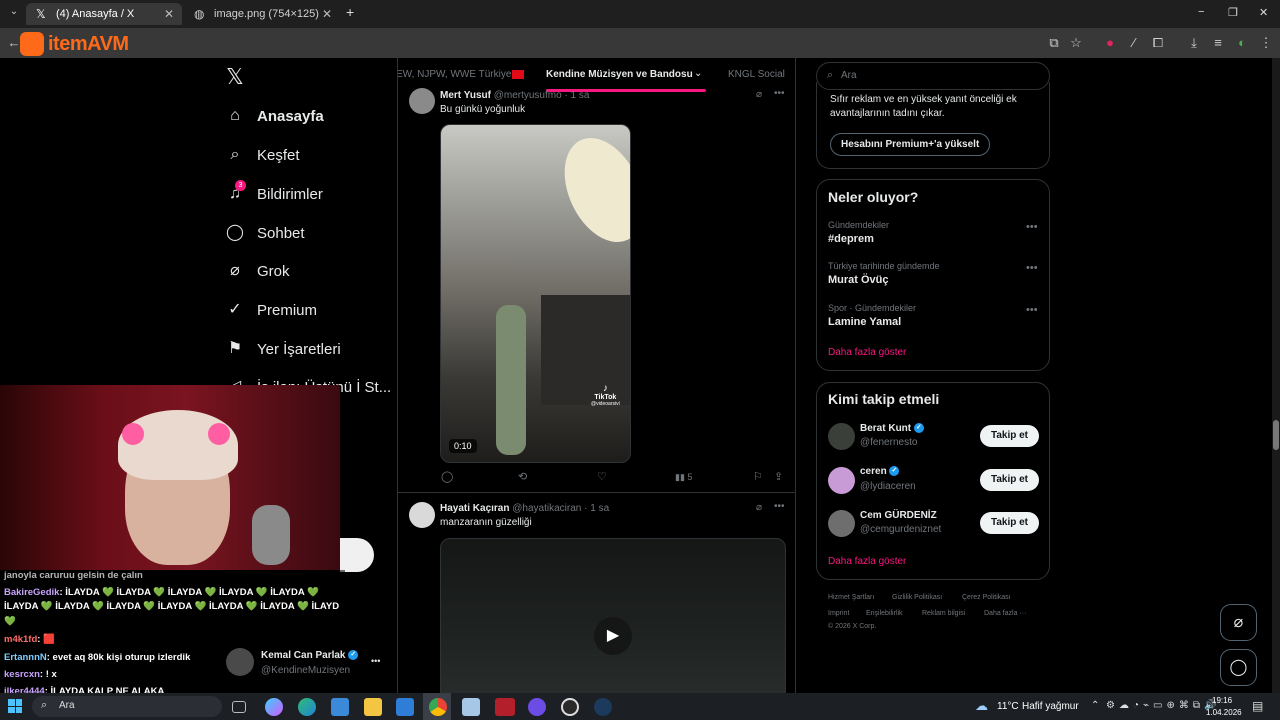  What do you see at coordinates (271, 310) in the screenshot?
I see `nav-premium: ✓ Premium` at bounding box center [271, 310].